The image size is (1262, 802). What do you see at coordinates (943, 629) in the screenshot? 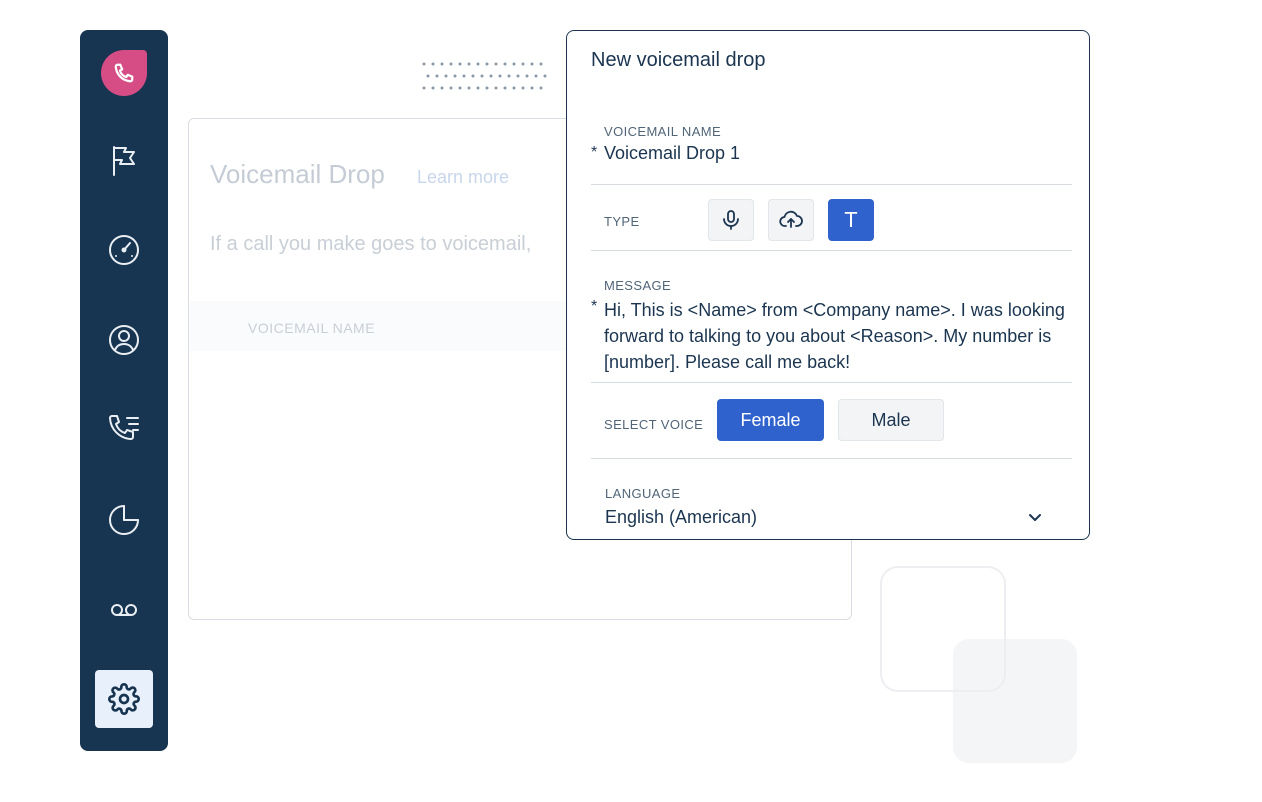
I see `decorative-square-outline` at bounding box center [943, 629].